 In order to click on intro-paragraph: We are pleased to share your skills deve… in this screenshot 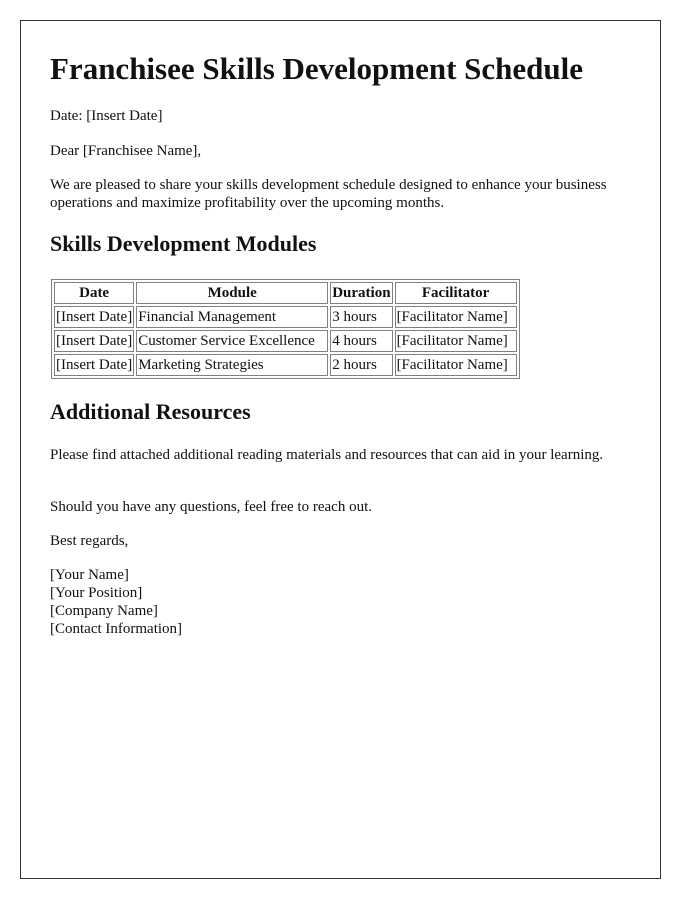, I will do `click(328, 194)`.